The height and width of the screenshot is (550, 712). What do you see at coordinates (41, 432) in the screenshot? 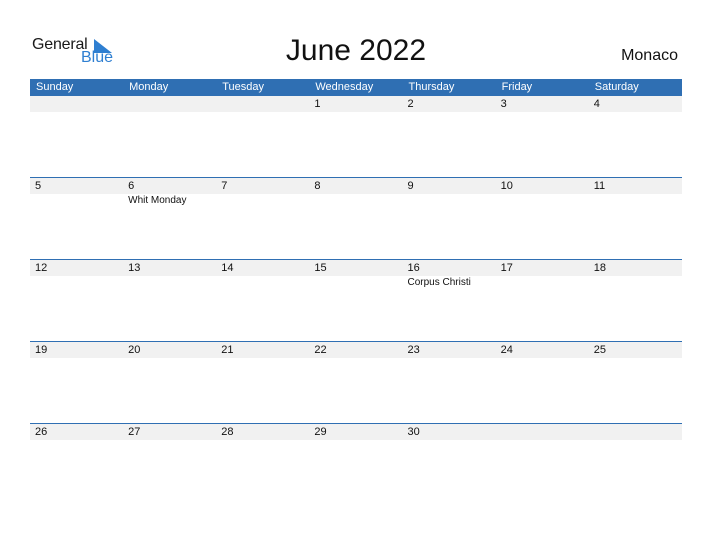
I see `day-number: 26` at bounding box center [41, 432].